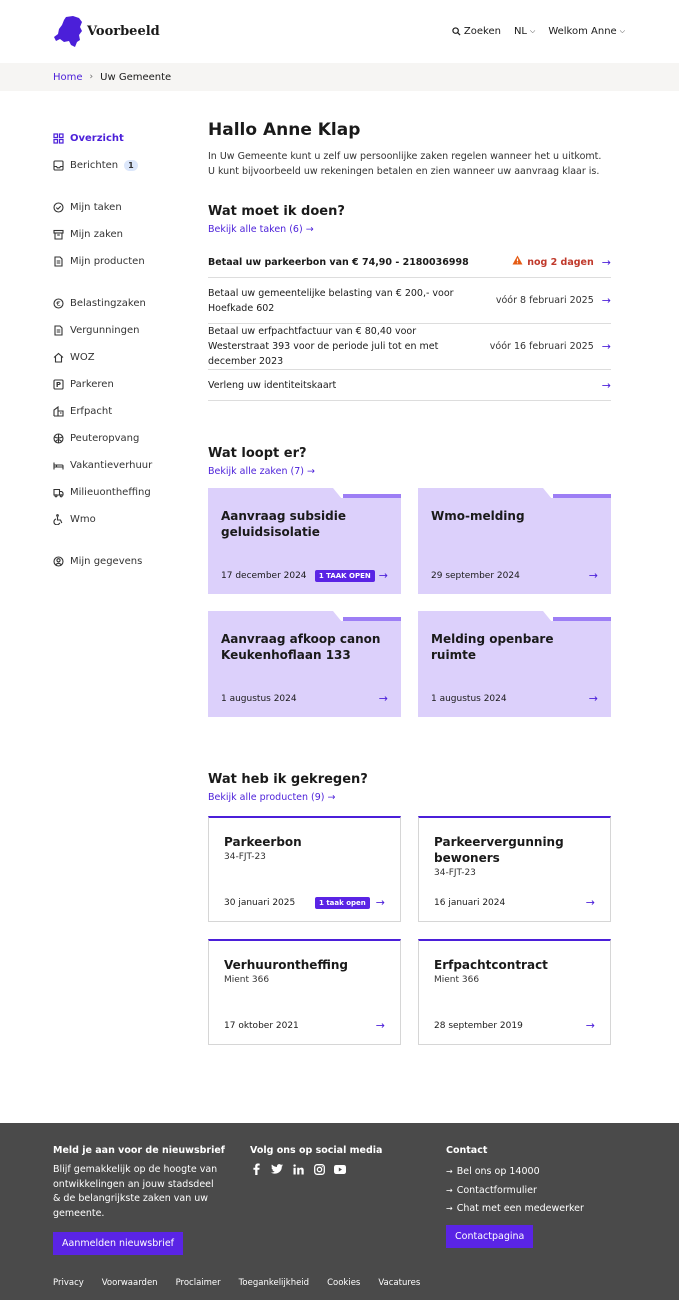 The height and width of the screenshot is (1300, 679). I want to click on sidebar-item-products: Mijn producten, so click(118, 261).